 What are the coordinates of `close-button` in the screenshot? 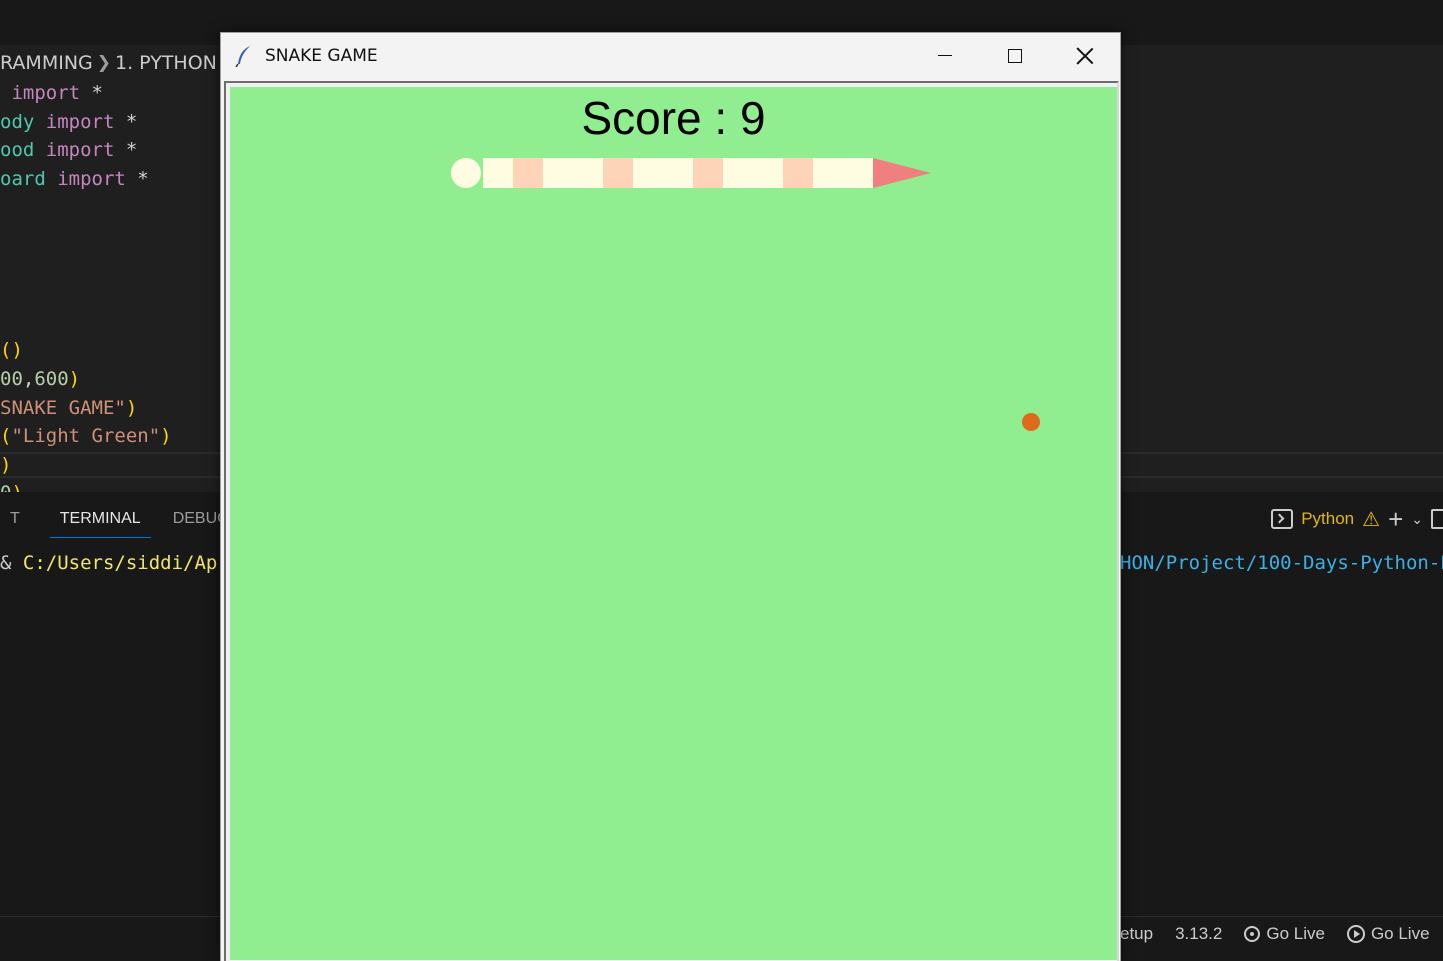 It's located at (1085, 55).